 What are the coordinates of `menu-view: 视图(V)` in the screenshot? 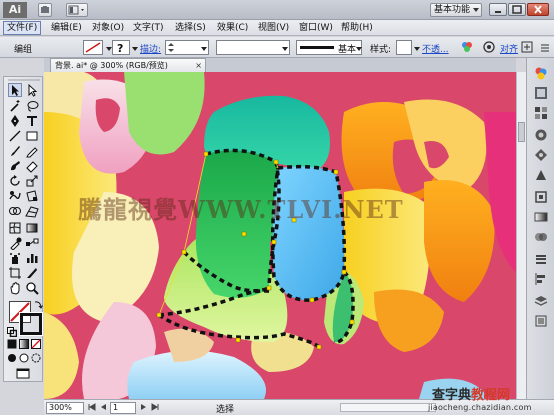 It's located at (273, 28).